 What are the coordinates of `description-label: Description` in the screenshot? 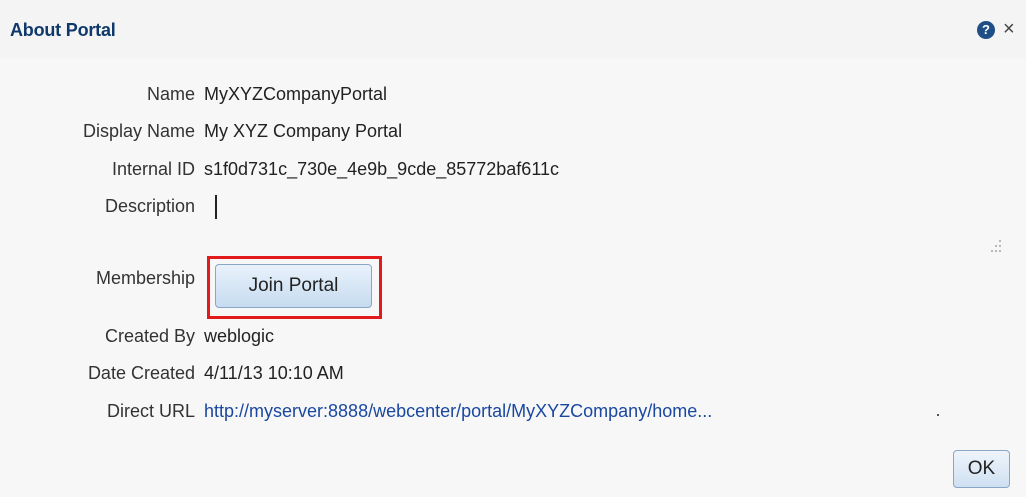 It's located at (149, 206).